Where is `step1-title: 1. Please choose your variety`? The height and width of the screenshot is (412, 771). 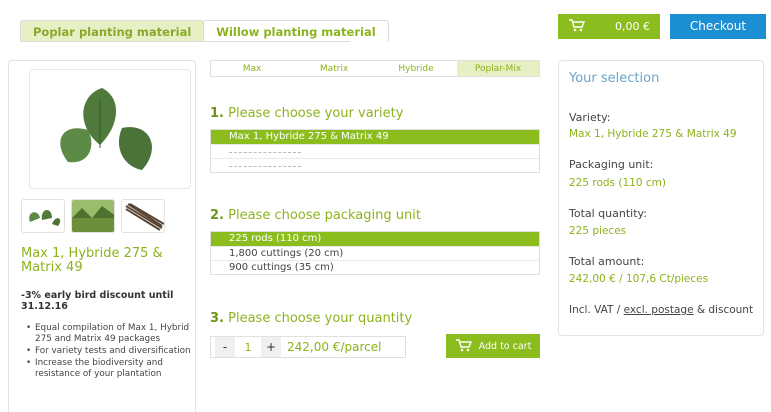 step1-title: 1. Please choose your variety is located at coordinates (306, 113).